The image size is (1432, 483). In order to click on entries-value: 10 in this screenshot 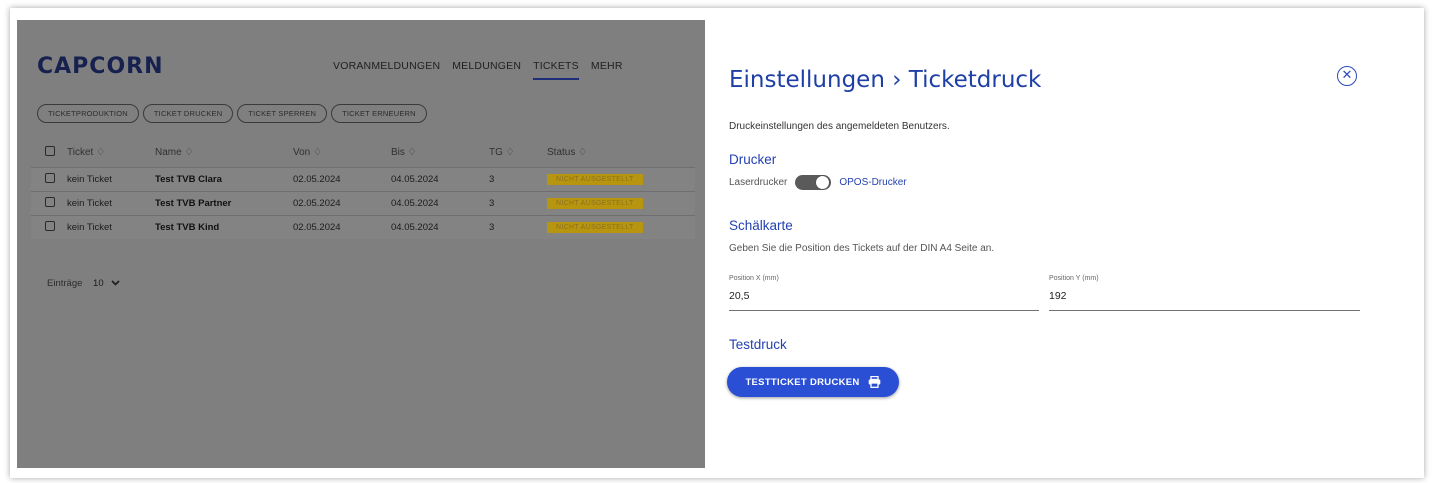, I will do `click(98, 283)`.